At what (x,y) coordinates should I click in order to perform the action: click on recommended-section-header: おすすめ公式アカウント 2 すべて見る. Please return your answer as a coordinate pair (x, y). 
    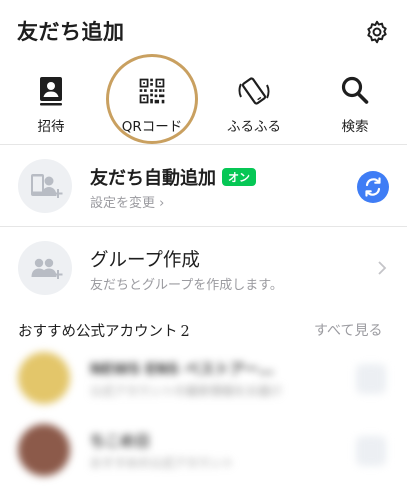
    Looking at the image, I should click on (203, 329).